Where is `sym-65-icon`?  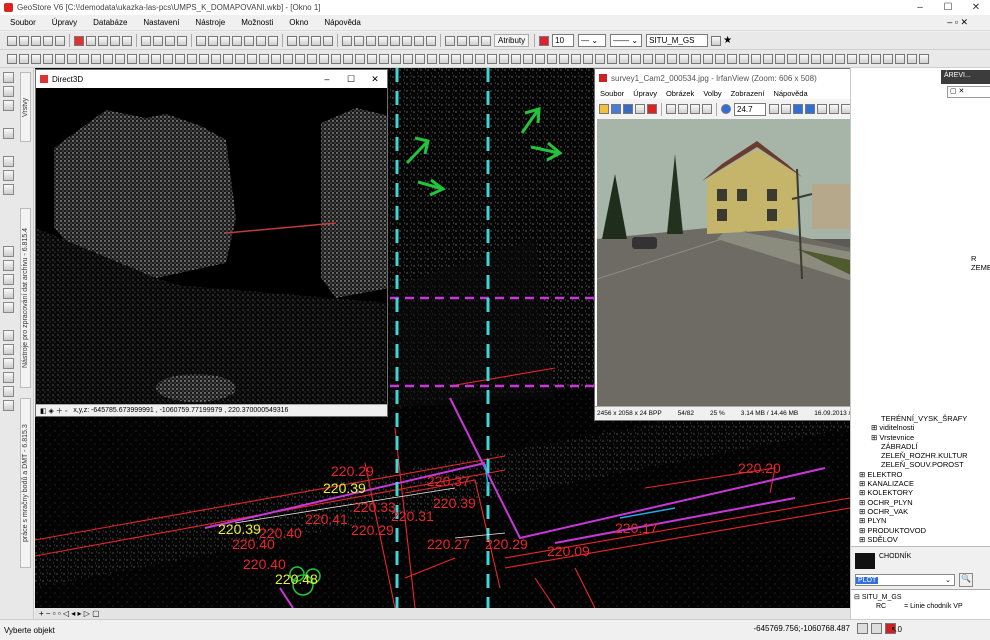 sym-65-icon is located at coordinates (780, 58).